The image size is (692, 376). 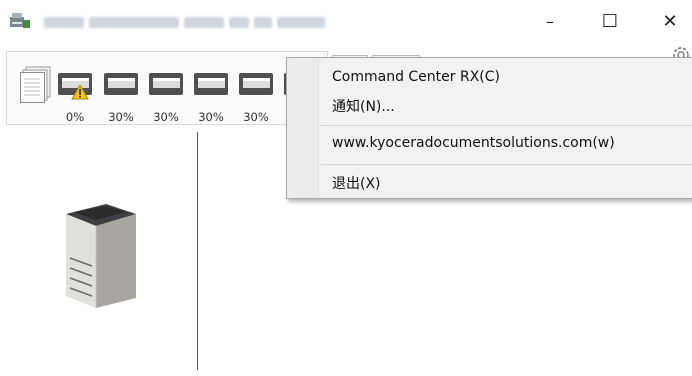 What do you see at coordinates (101, 256) in the screenshot?
I see `printer-device-image` at bounding box center [101, 256].